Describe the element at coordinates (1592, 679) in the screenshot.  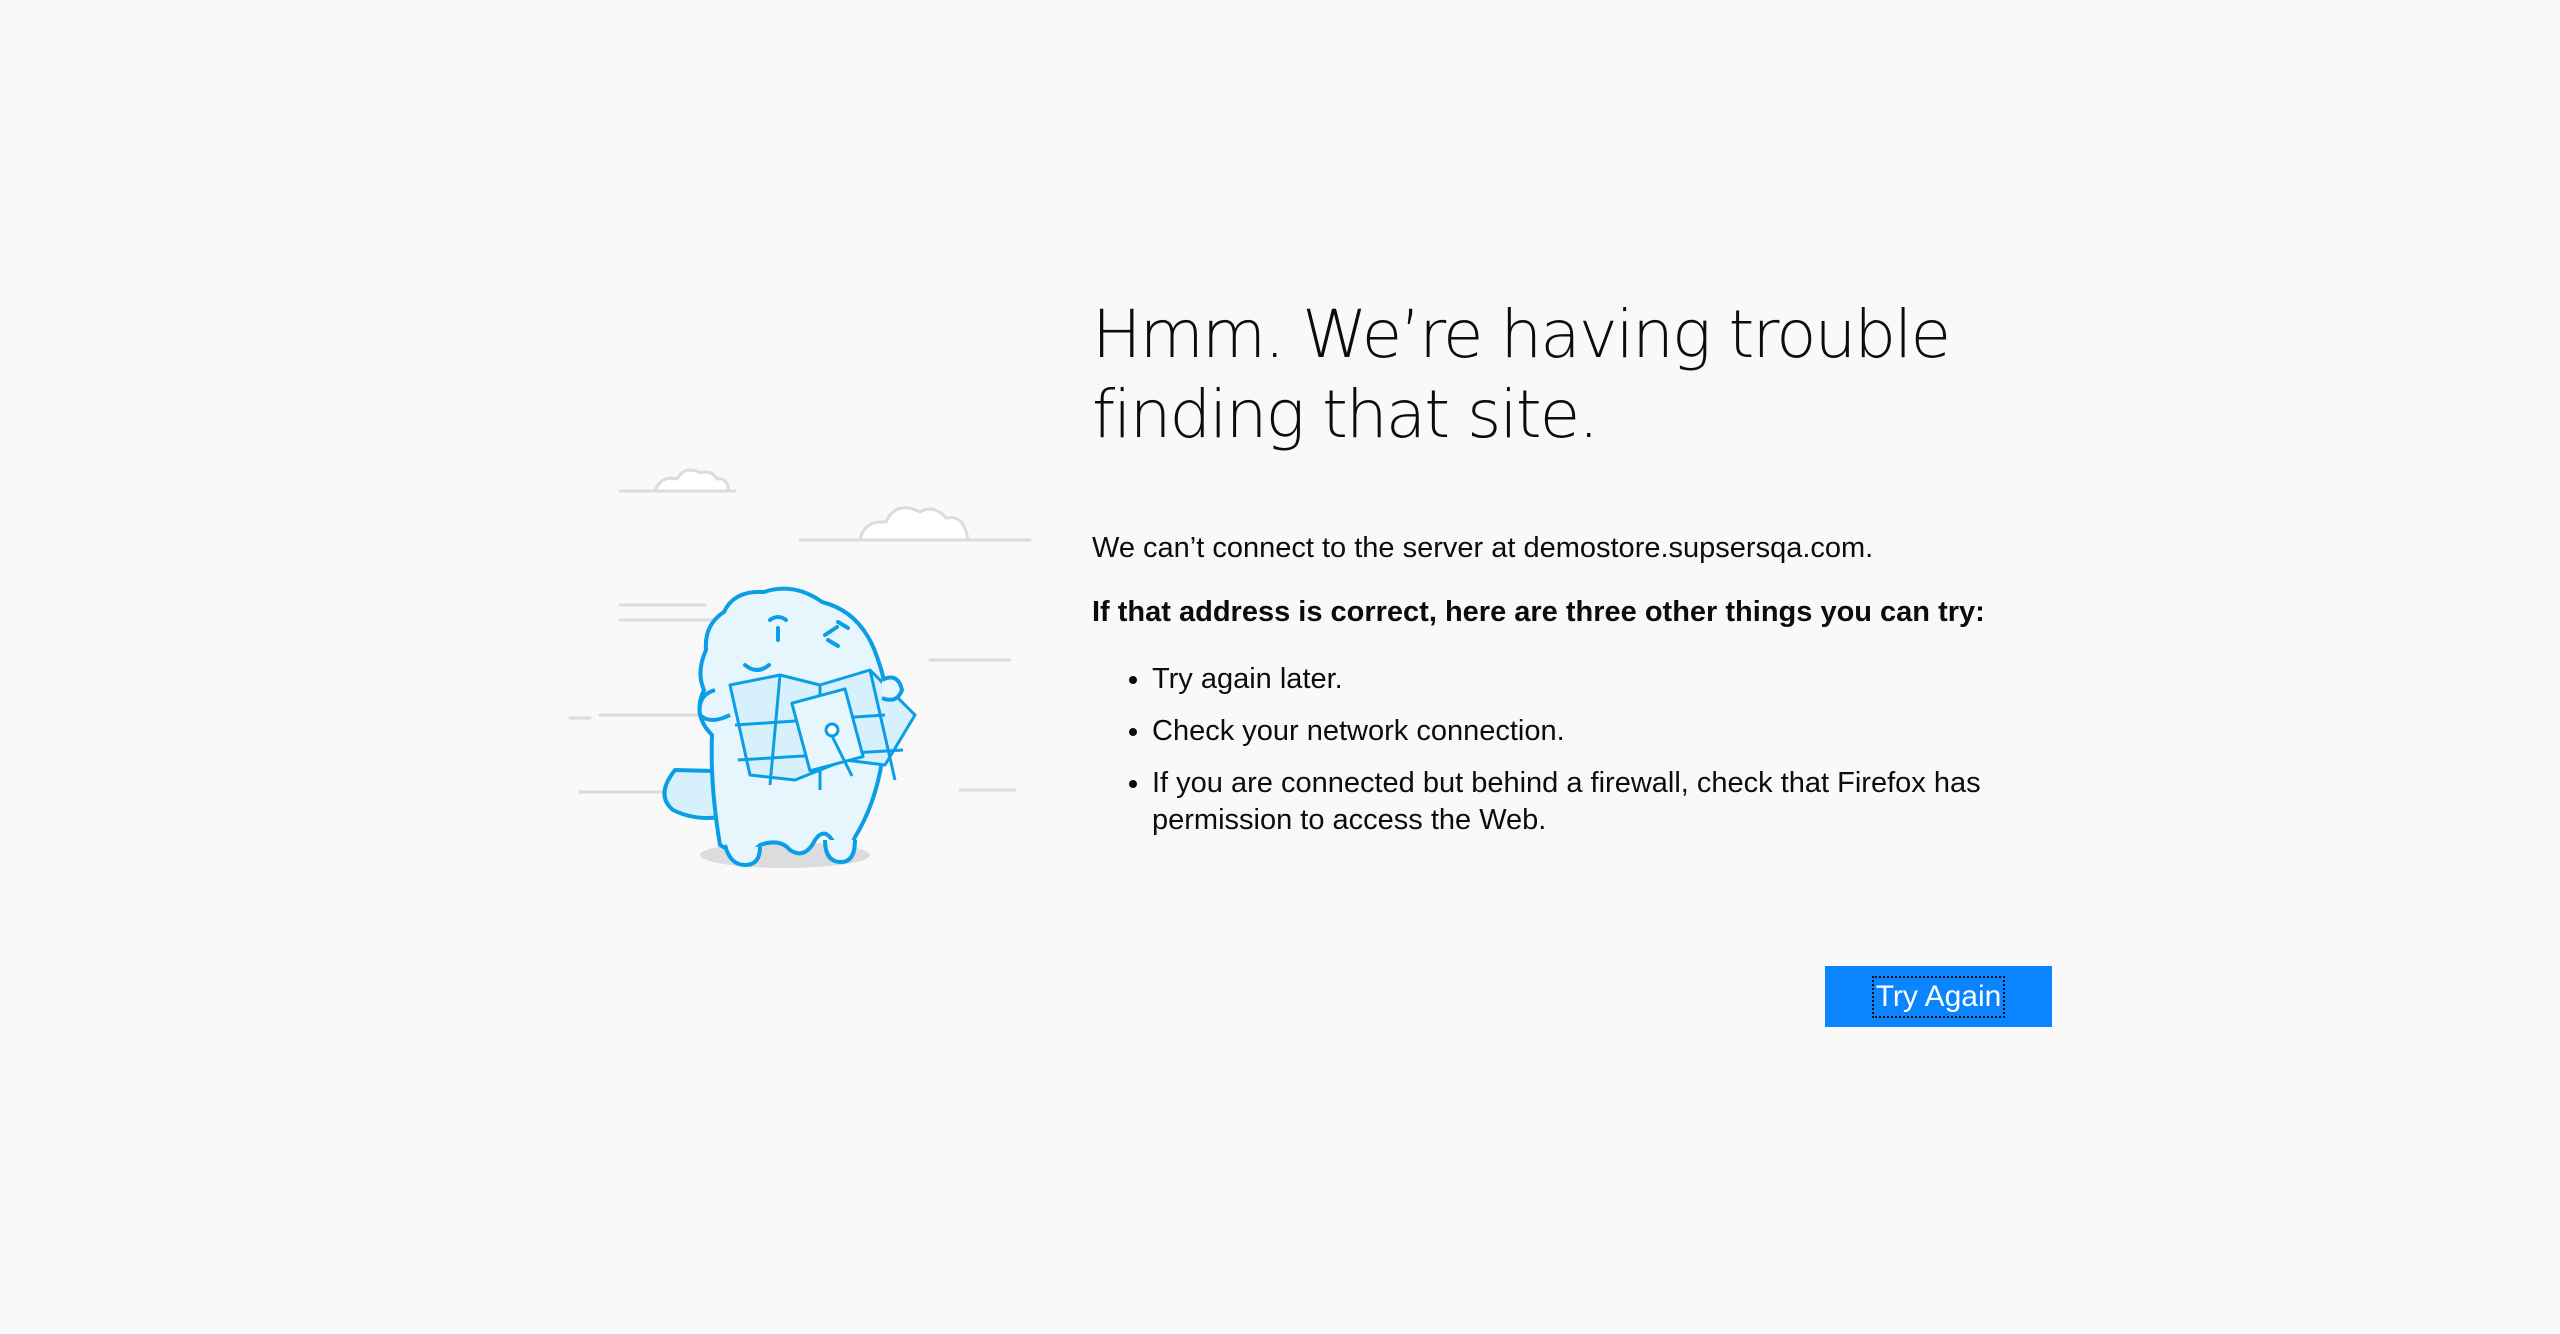
I see `list-item: Try again later.` at that location.